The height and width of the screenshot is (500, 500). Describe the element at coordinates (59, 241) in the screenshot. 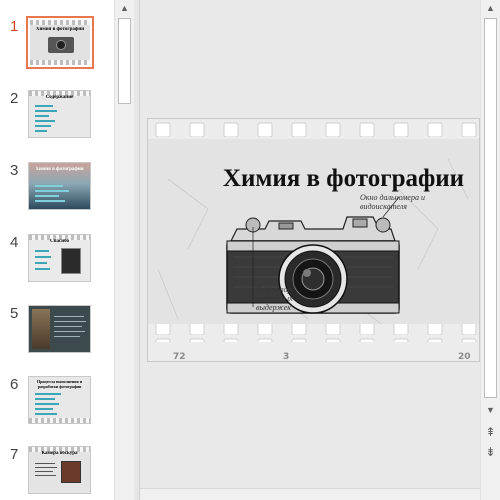

I see `thumbnail-title: Спасибо` at that location.